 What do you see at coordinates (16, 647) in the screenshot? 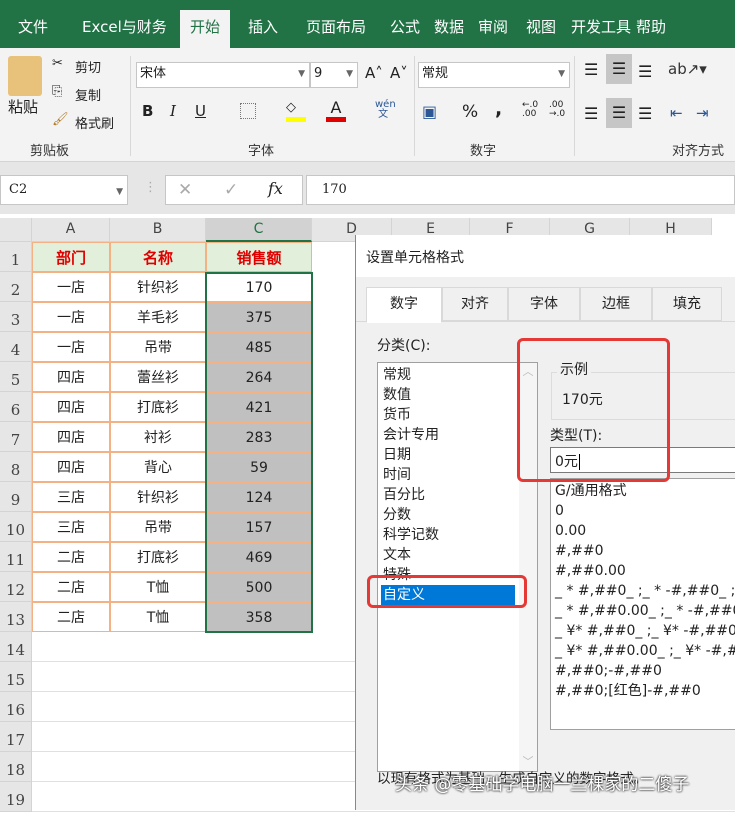
I see `row-header-14: 14` at bounding box center [16, 647].